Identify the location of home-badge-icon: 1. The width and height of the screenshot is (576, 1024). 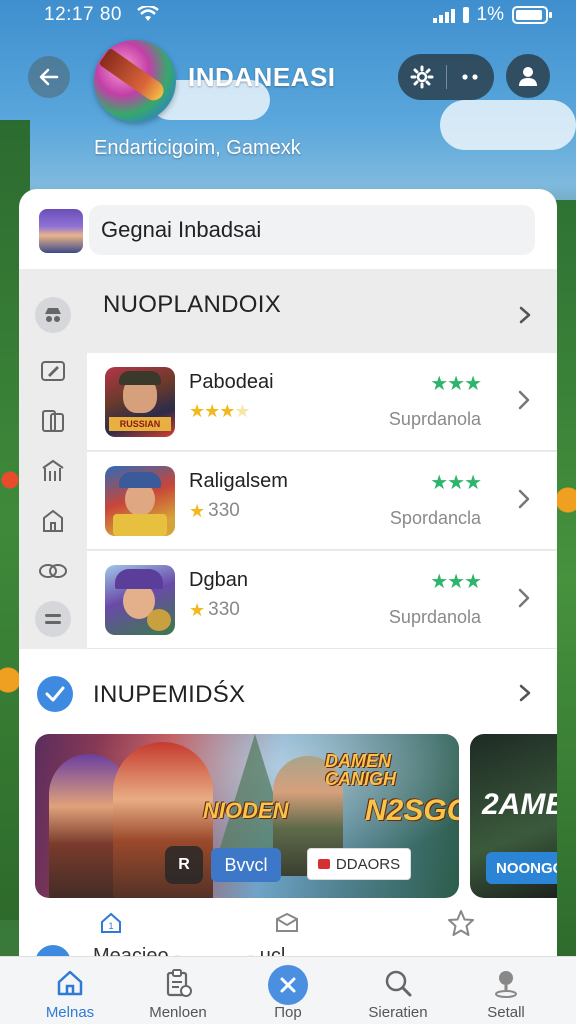
(111, 922).